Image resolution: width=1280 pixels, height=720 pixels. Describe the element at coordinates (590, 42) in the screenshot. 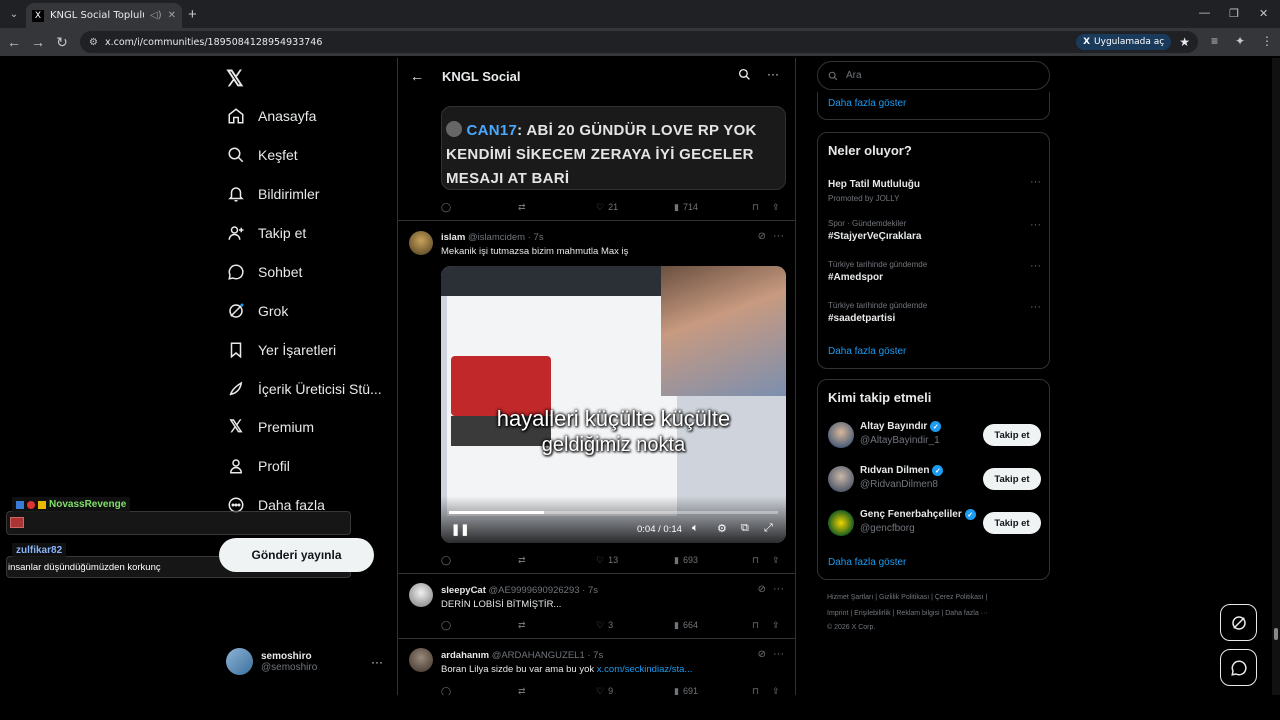

I see `url-text: x.com/i/communities/1895084128954933746` at that location.